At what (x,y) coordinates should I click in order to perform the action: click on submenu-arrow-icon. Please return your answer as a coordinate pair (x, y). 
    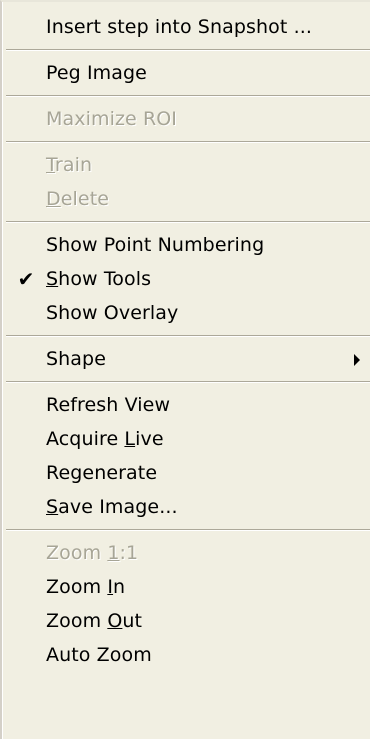
    Looking at the image, I should click on (357, 360).